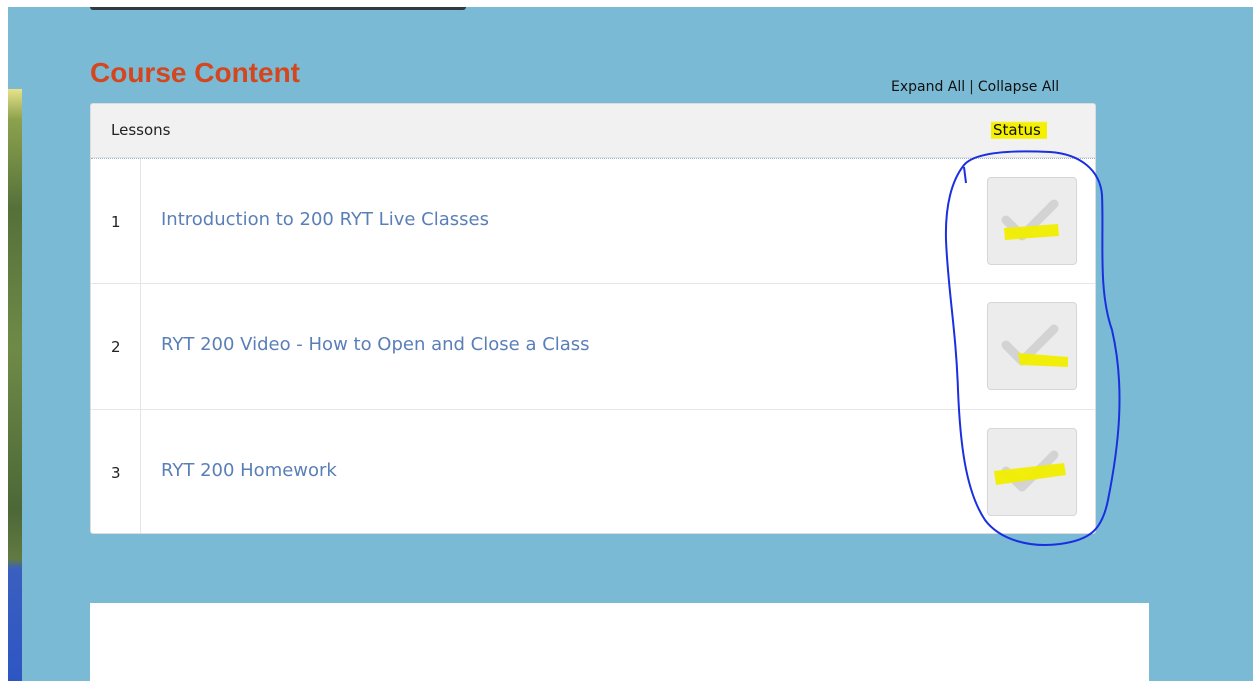  Describe the element at coordinates (593, 131) in the screenshot. I see `table-header: Lessons Status` at that location.